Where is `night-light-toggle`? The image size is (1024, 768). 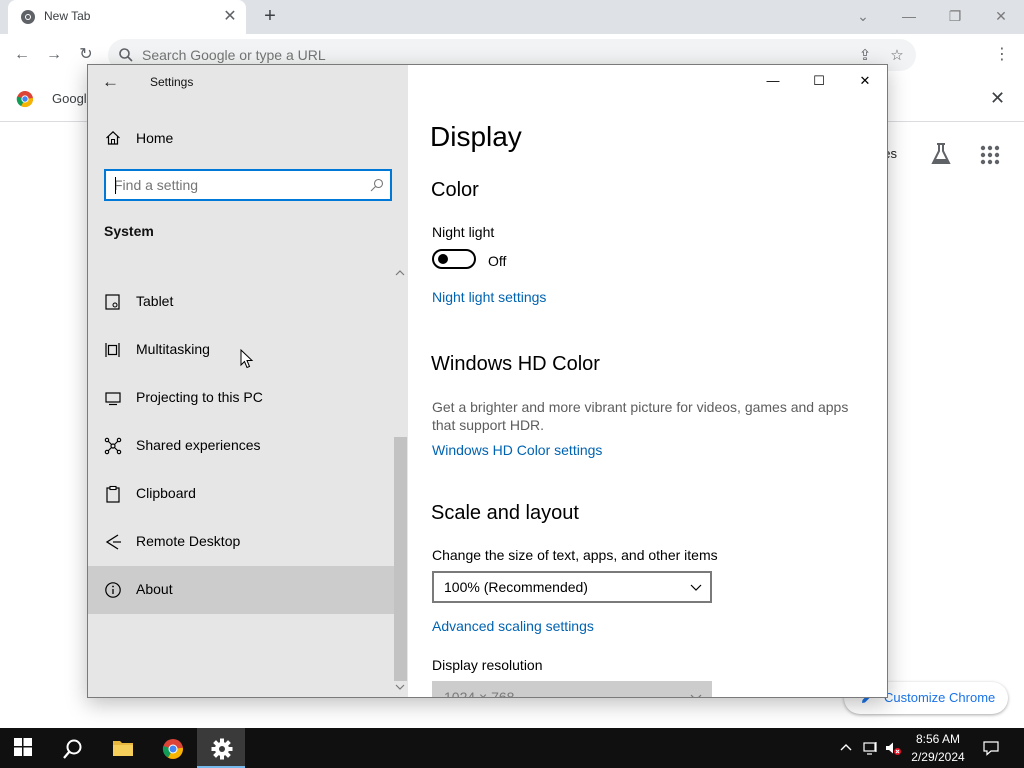
night-light-toggle is located at coordinates (454, 259).